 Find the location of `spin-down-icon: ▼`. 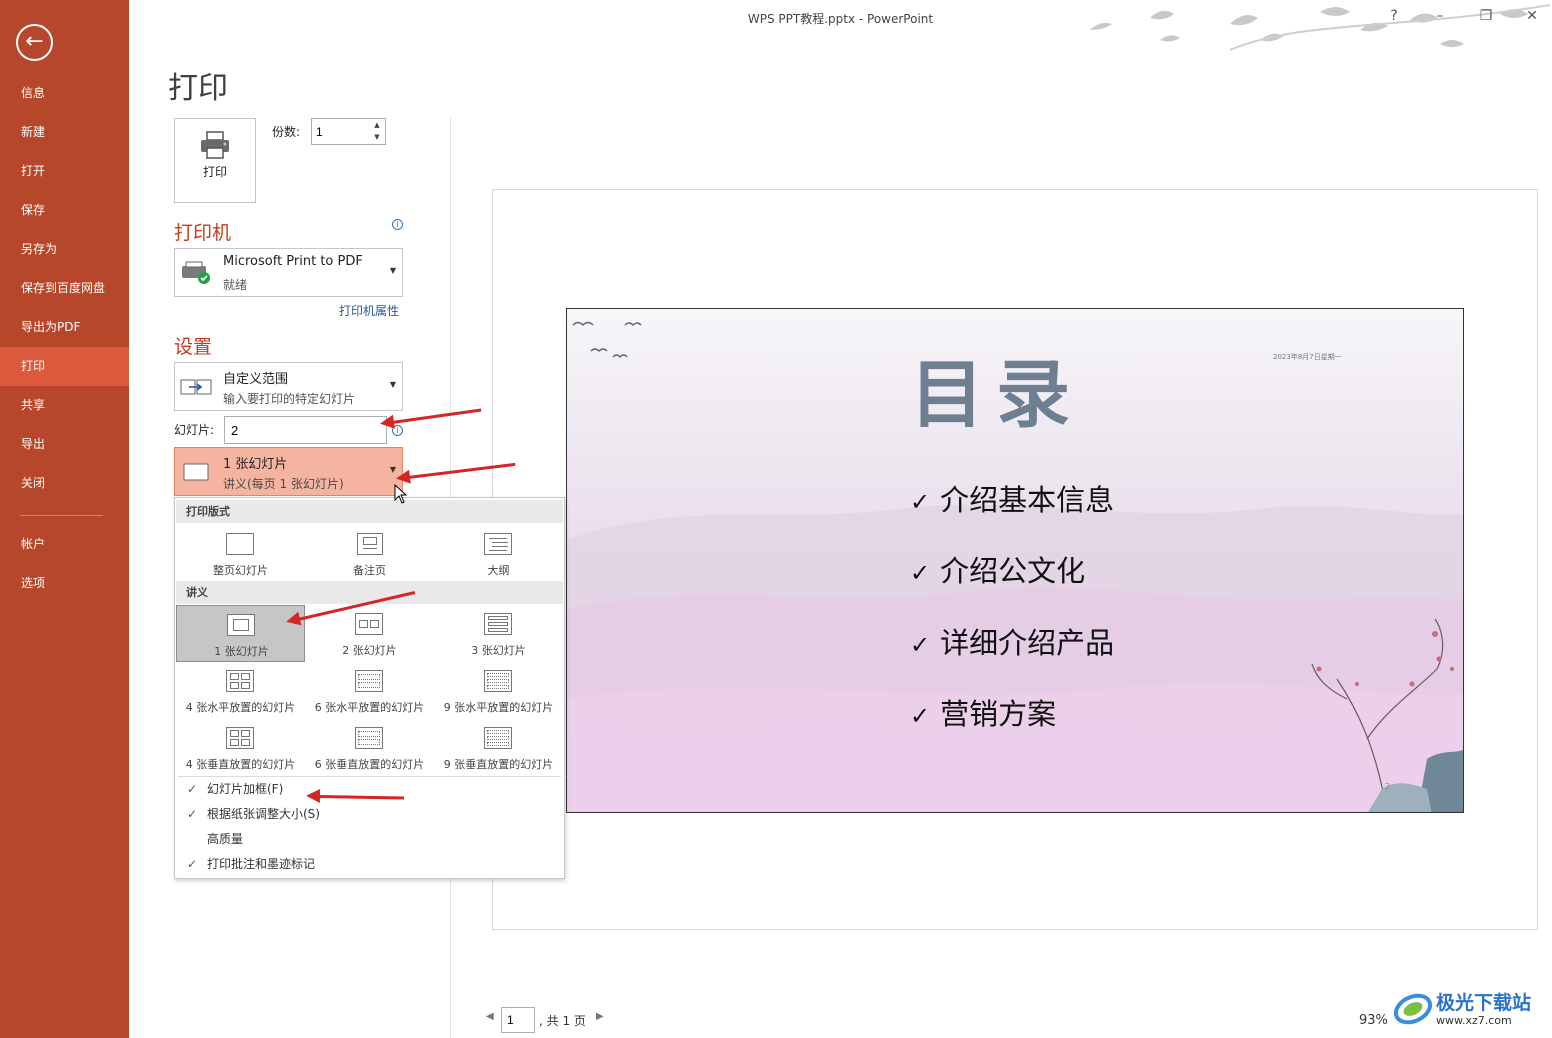

spin-down-icon: ▼ is located at coordinates (377, 137).